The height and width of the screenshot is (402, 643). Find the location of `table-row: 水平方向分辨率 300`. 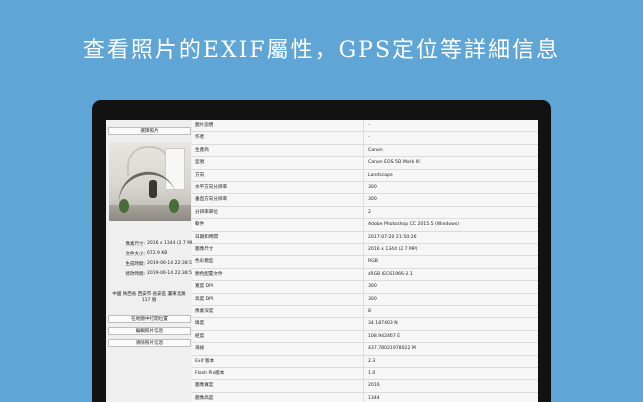

table-row: 水平方向分辨率 300 is located at coordinates (365, 188).